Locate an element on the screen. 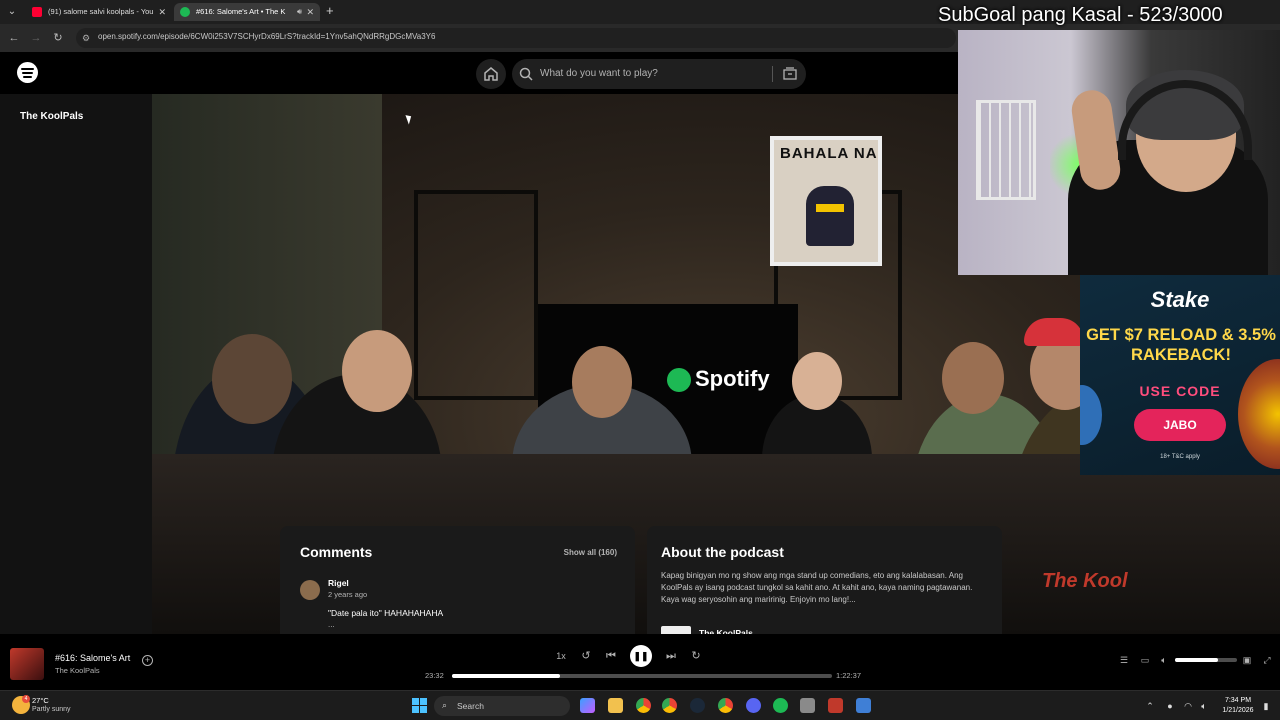 The width and height of the screenshot is (1280, 720). progress-bar is located at coordinates (642, 676).